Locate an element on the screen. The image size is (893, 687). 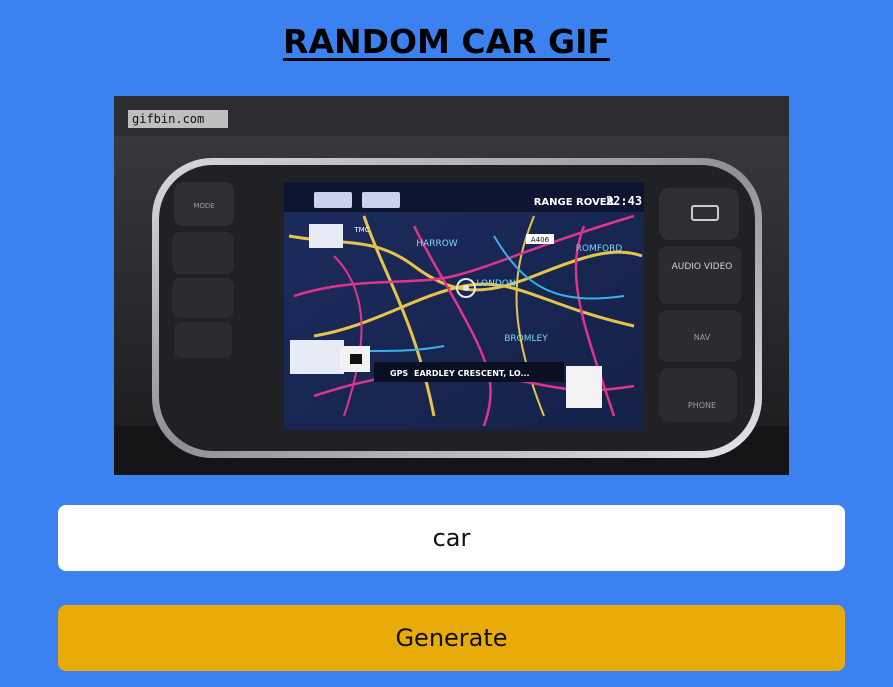
map-place-romford: ROMFORD is located at coordinates (599, 249).